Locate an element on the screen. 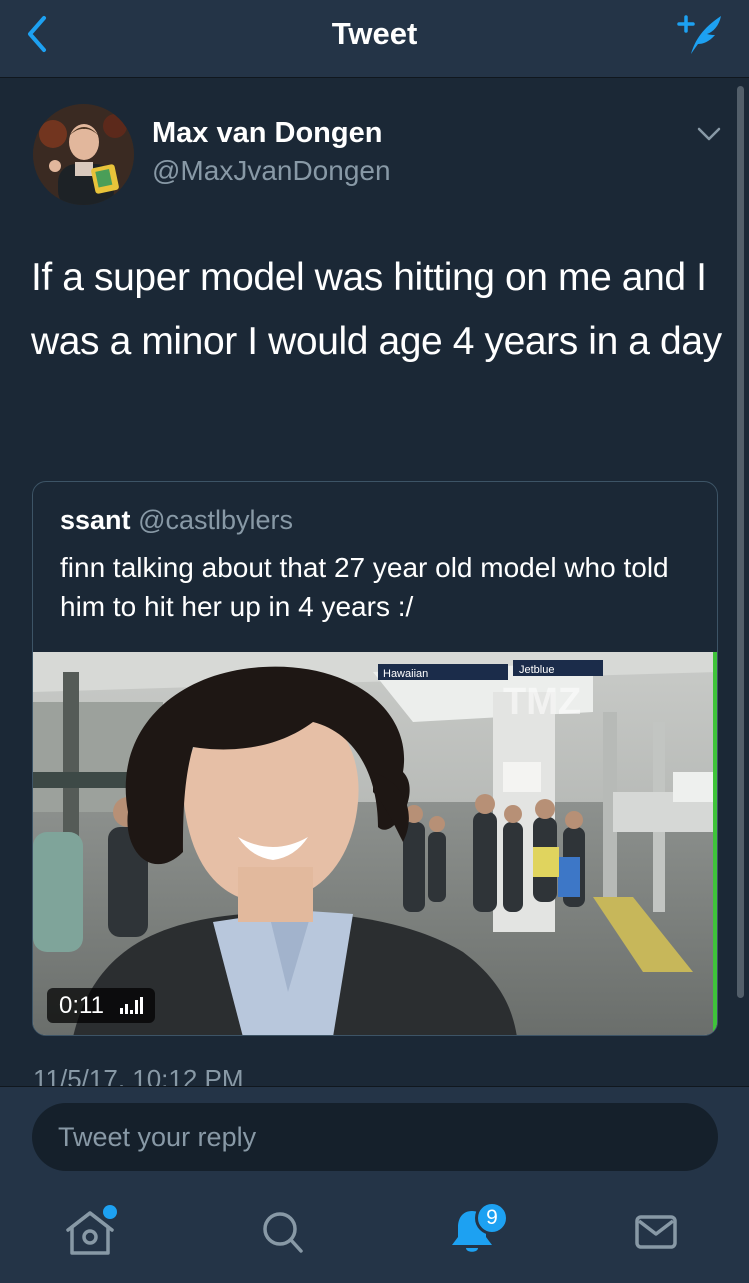 The height and width of the screenshot is (1283, 749). video-duration-badge: 0:11 is located at coordinates (101, 1005).